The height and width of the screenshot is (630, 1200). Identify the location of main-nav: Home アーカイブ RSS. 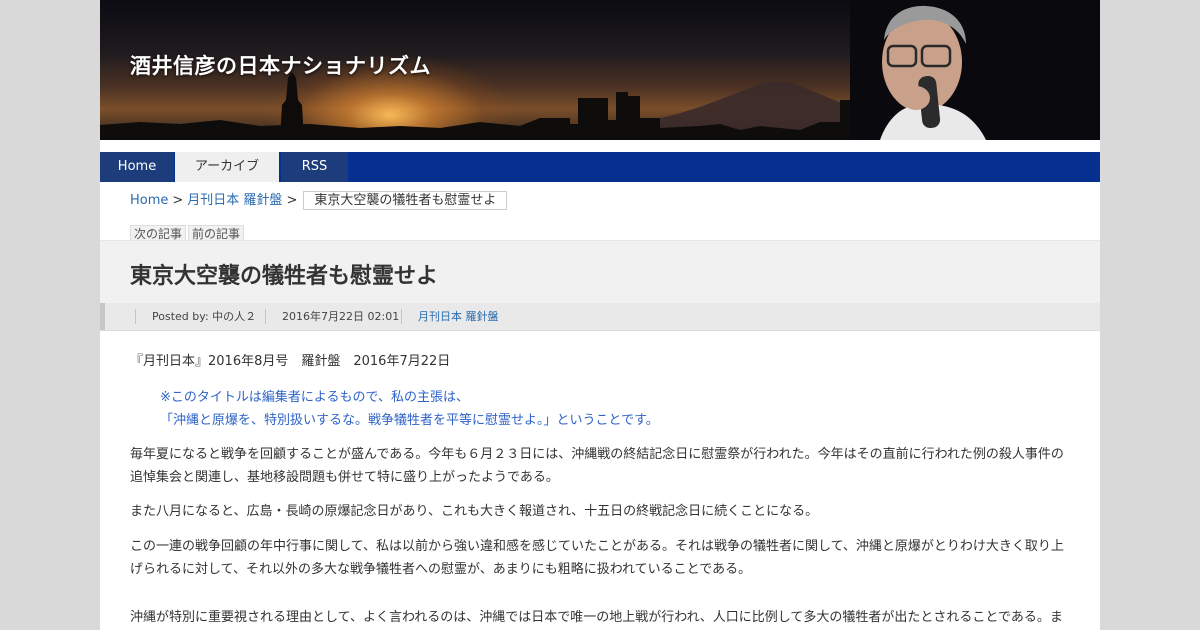
(600, 167).